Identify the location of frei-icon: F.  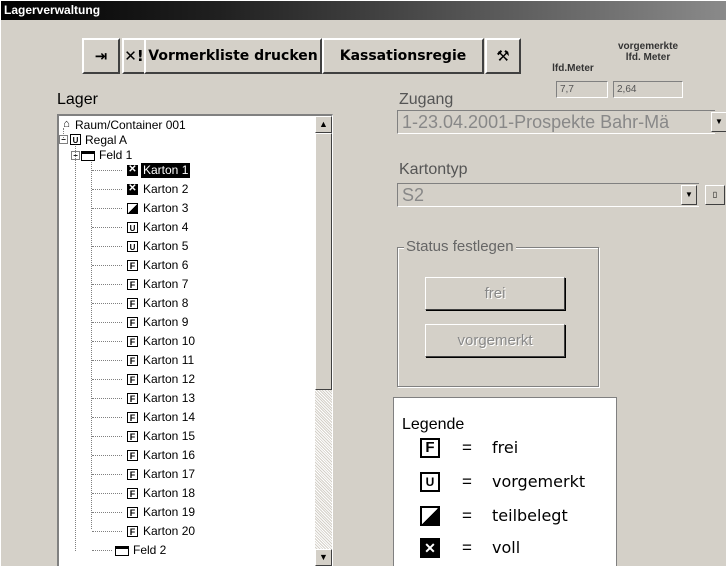
(430, 448).